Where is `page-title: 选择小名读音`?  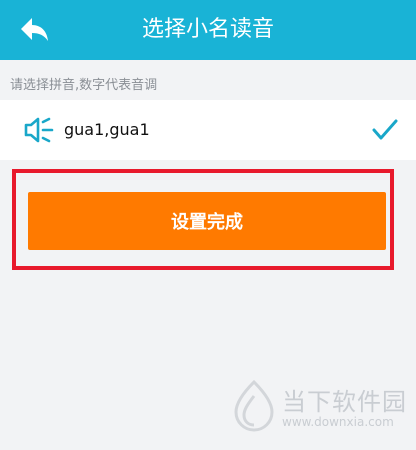
page-title: 选择小名读音 is located at coordinates (207, 29).